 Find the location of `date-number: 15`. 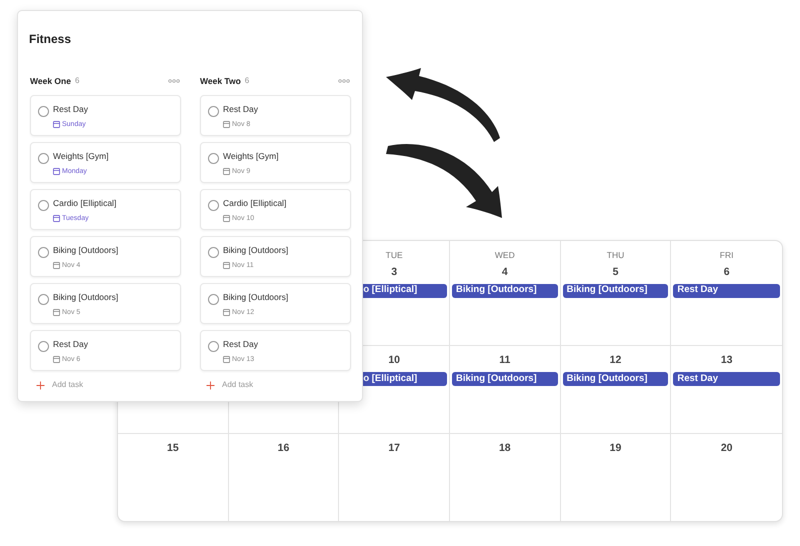

date-number: 15 is located at coordinates (172, 448).